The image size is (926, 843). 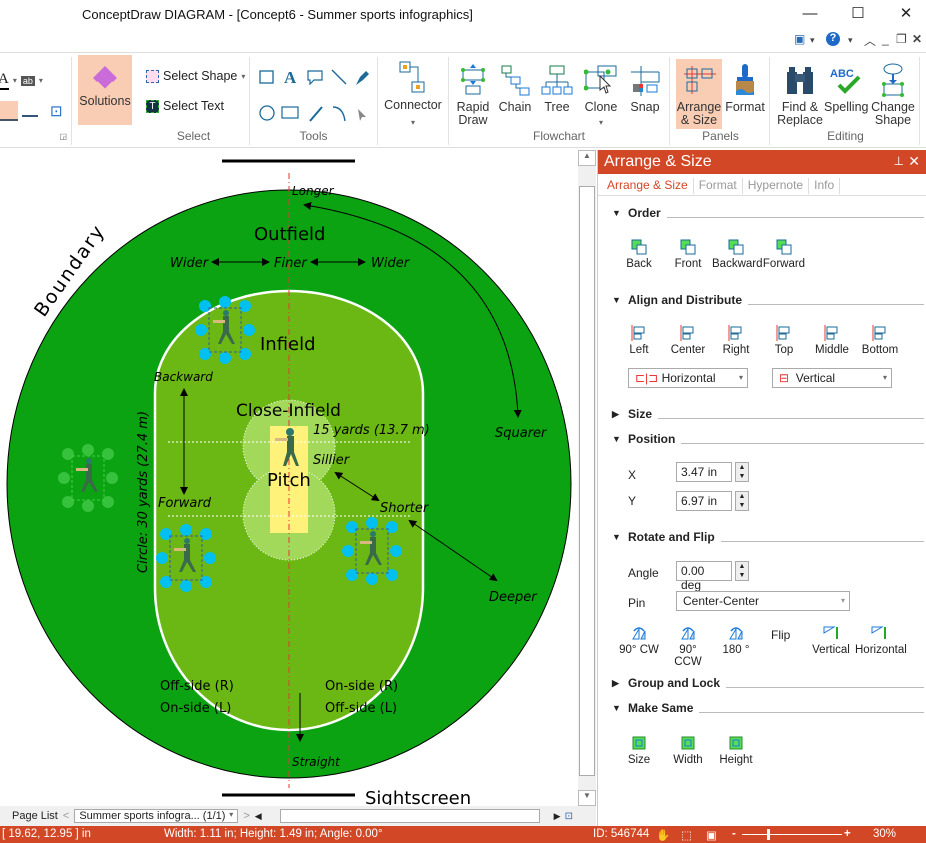 I want to click on order-backward-button: Backward, so click(x=737, y=253).